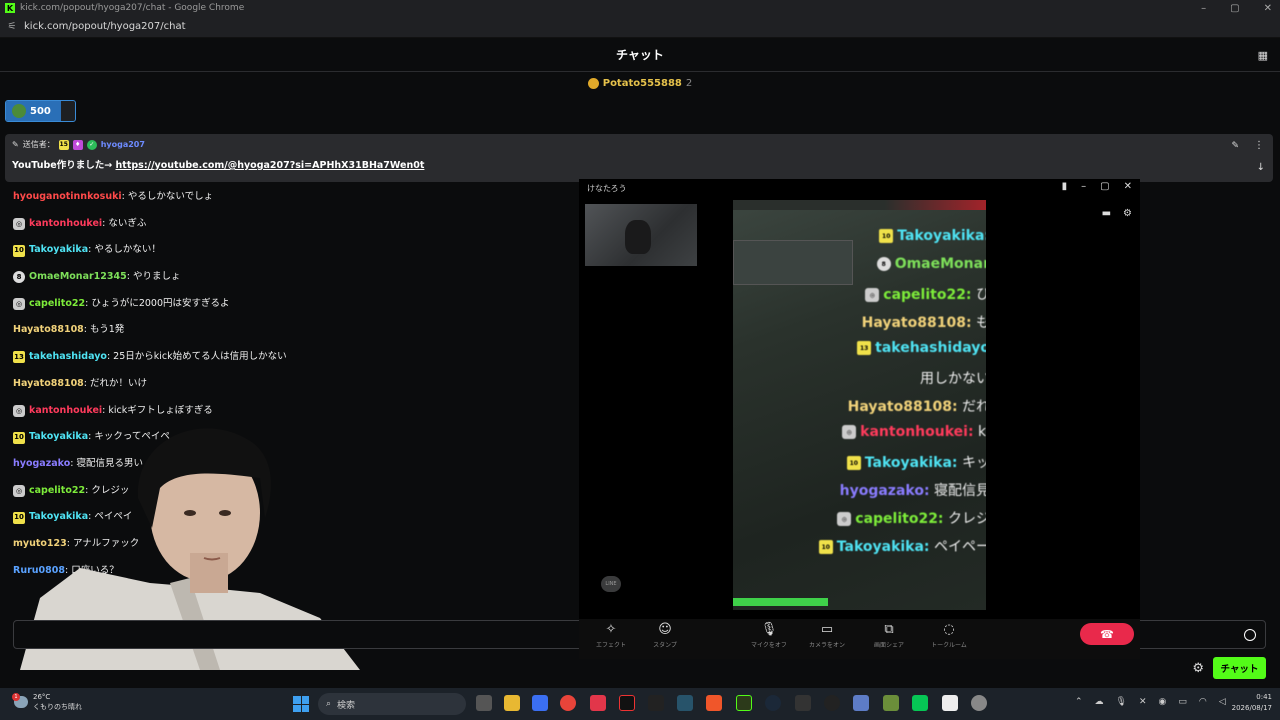  I want to click on chat-settings-gear-icon: ⚙, so click(1198, 668).